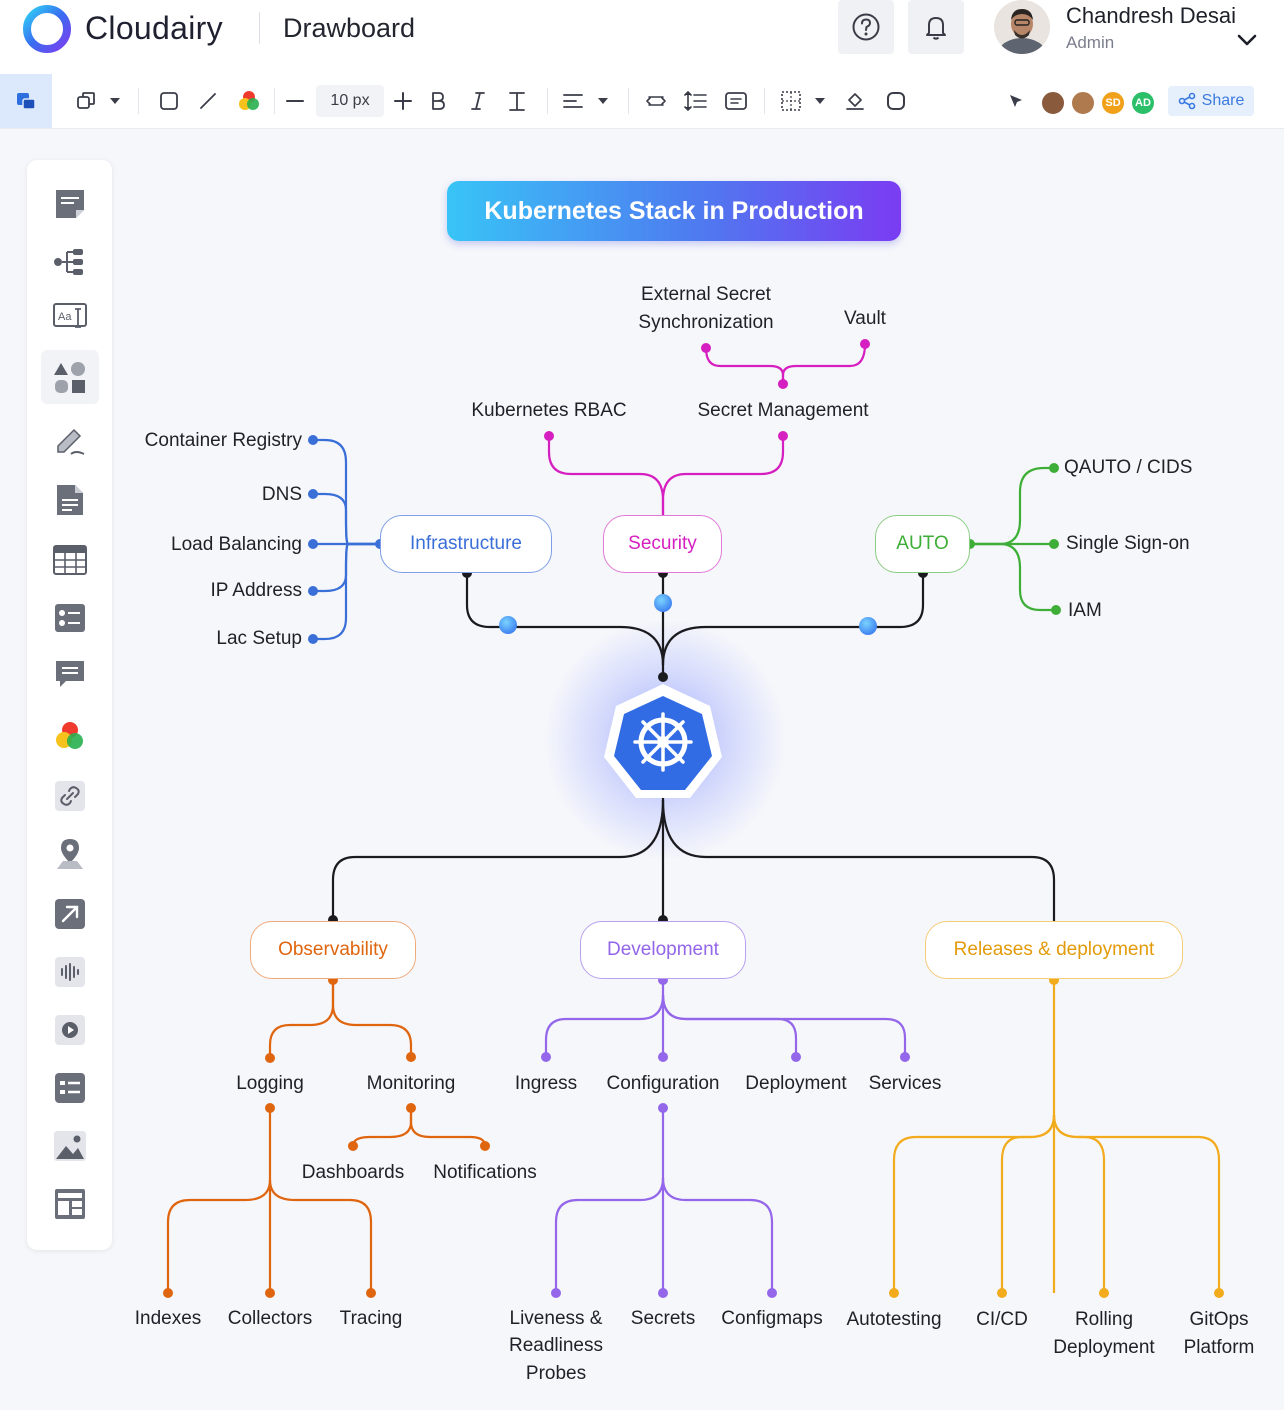  What do you see at coordinates (706, 294) in the screenshot?
I see `leaf-external-secret-sync-line1: External Secret` at bounding box center [706, 294].